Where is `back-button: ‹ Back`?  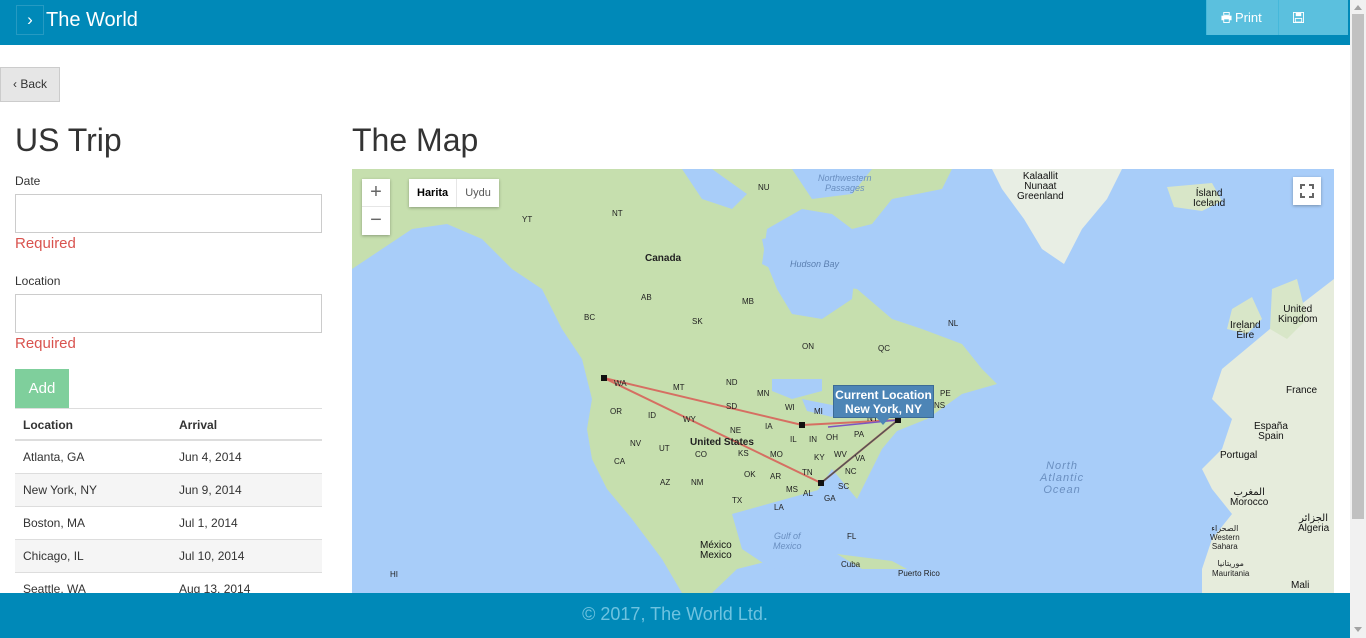 back-button: ‹ Back is located at coordinates (30, 84).